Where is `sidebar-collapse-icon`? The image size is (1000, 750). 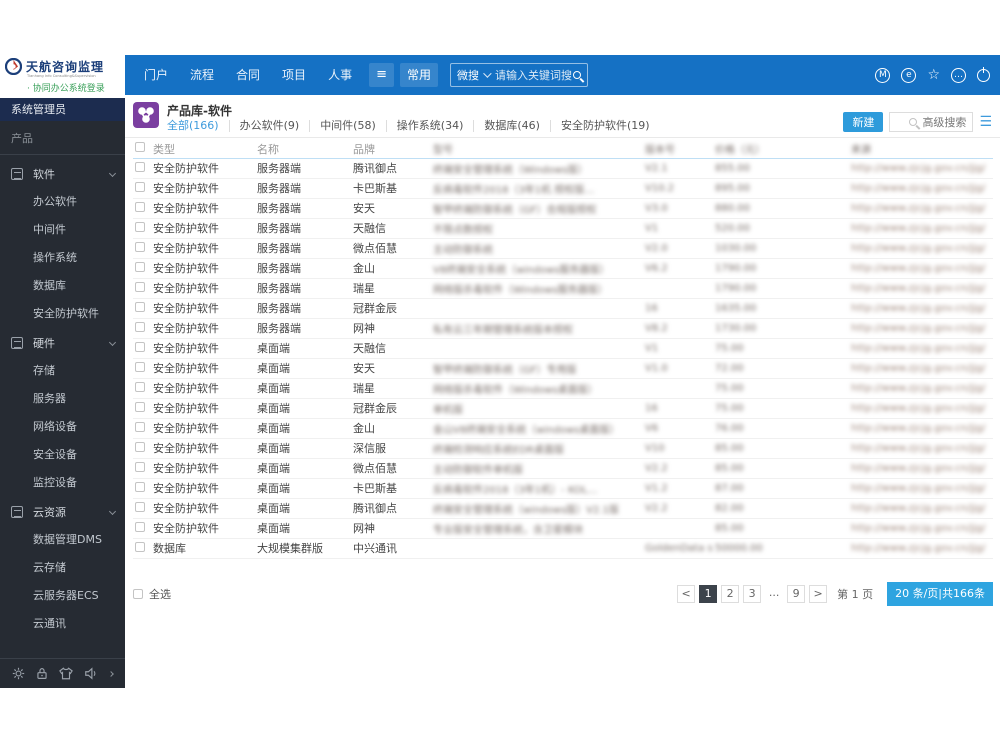
sidebar-collapse-icon is located at coordinates (111, 673).